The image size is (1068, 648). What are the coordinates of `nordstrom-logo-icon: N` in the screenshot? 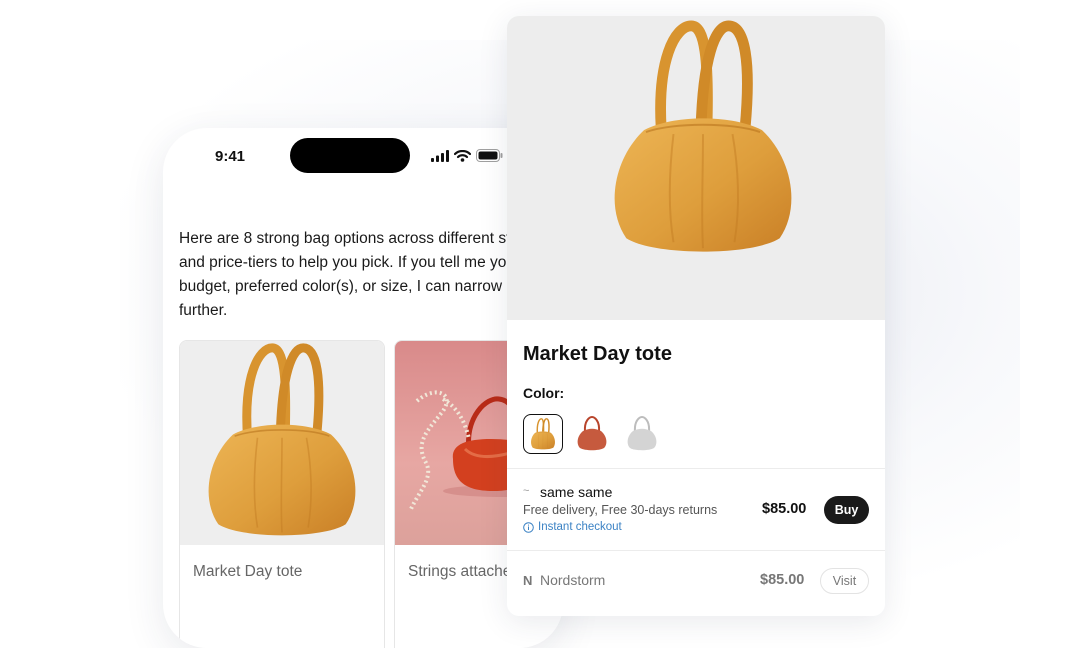 It's located at (528, 580).